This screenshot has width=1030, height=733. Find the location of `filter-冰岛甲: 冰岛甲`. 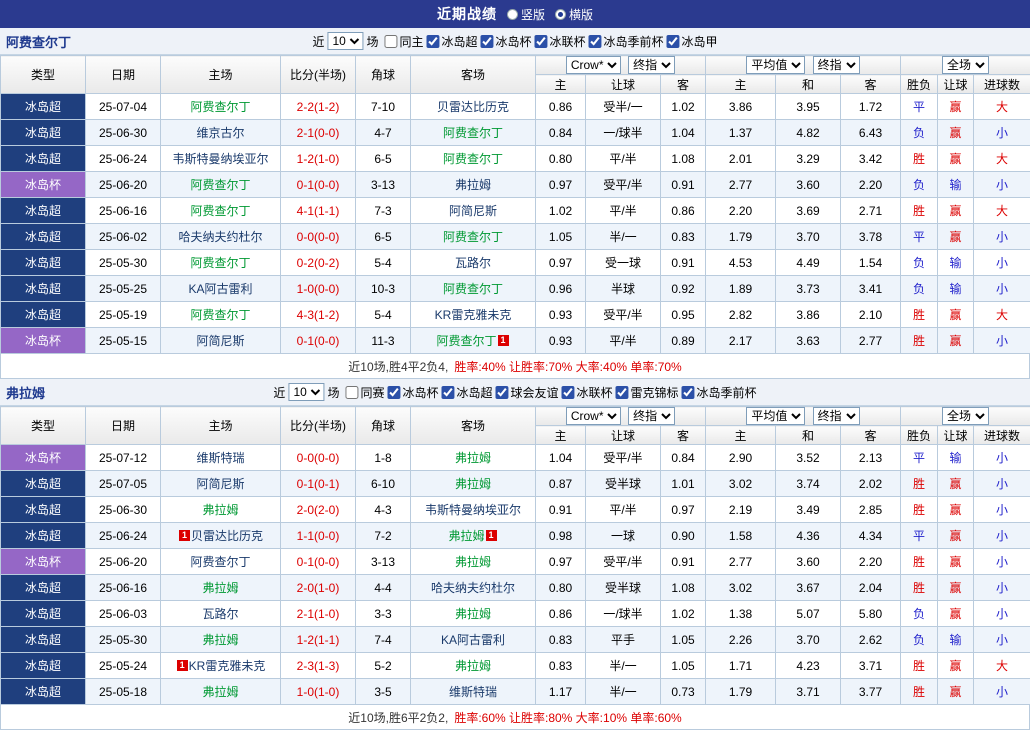

filter-冰岛甲: 冰岛甲 is located at coordinates (691, 41).